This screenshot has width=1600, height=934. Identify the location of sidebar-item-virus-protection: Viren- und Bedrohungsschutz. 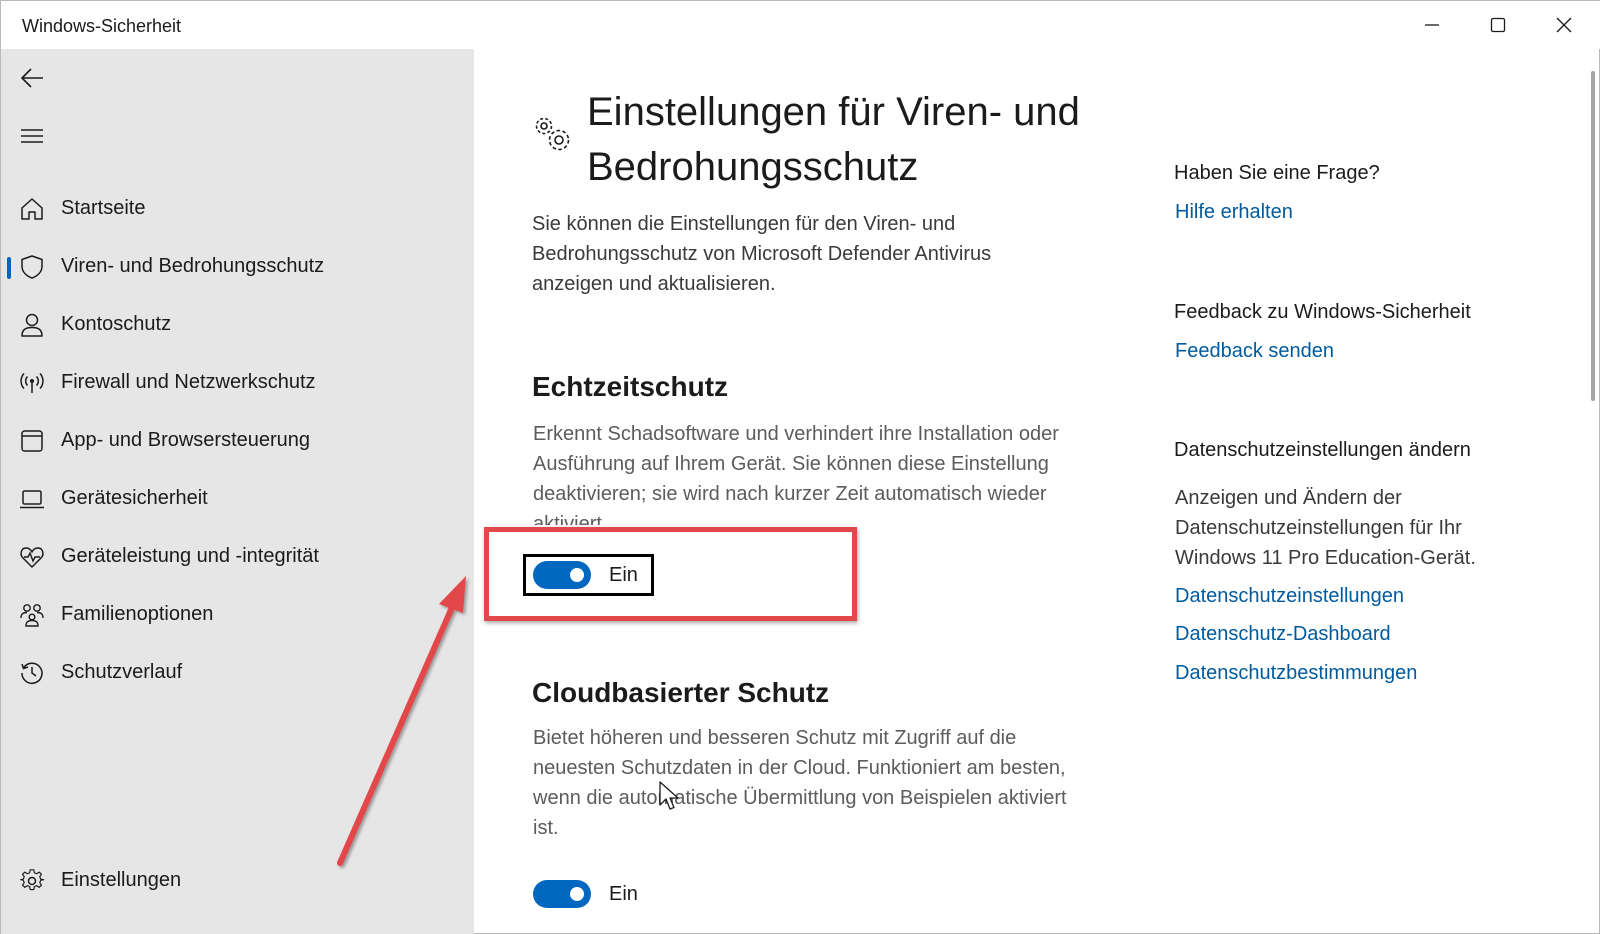
(237, 267).